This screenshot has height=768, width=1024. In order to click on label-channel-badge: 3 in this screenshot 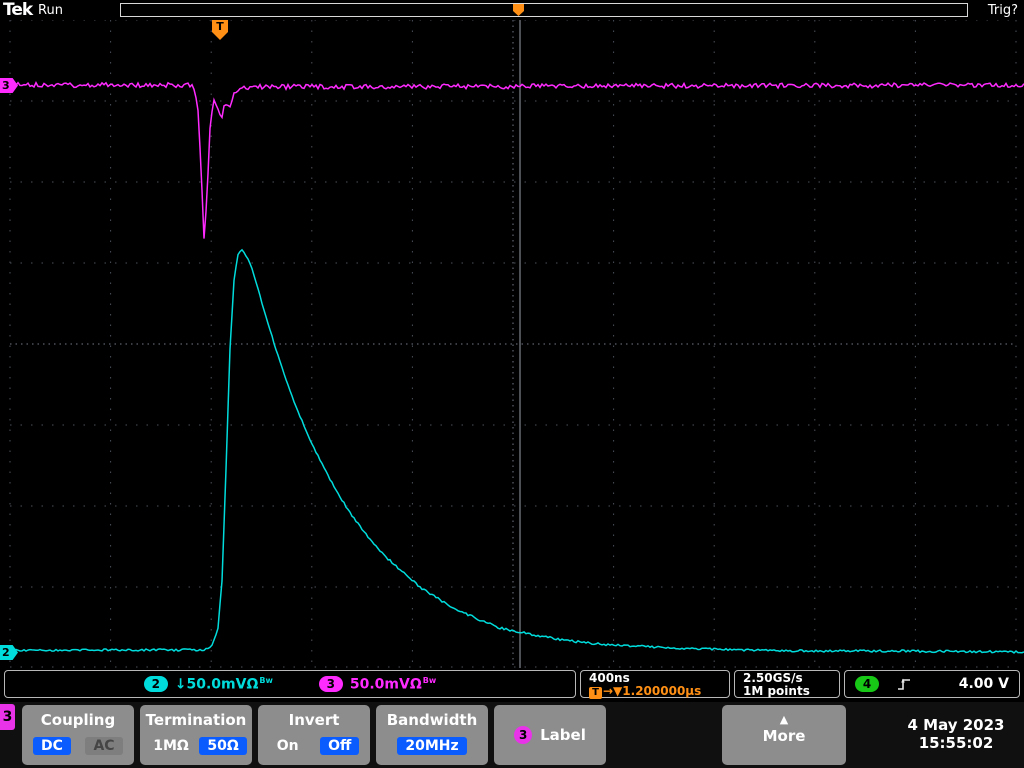, I will do `click(523, 735)`.